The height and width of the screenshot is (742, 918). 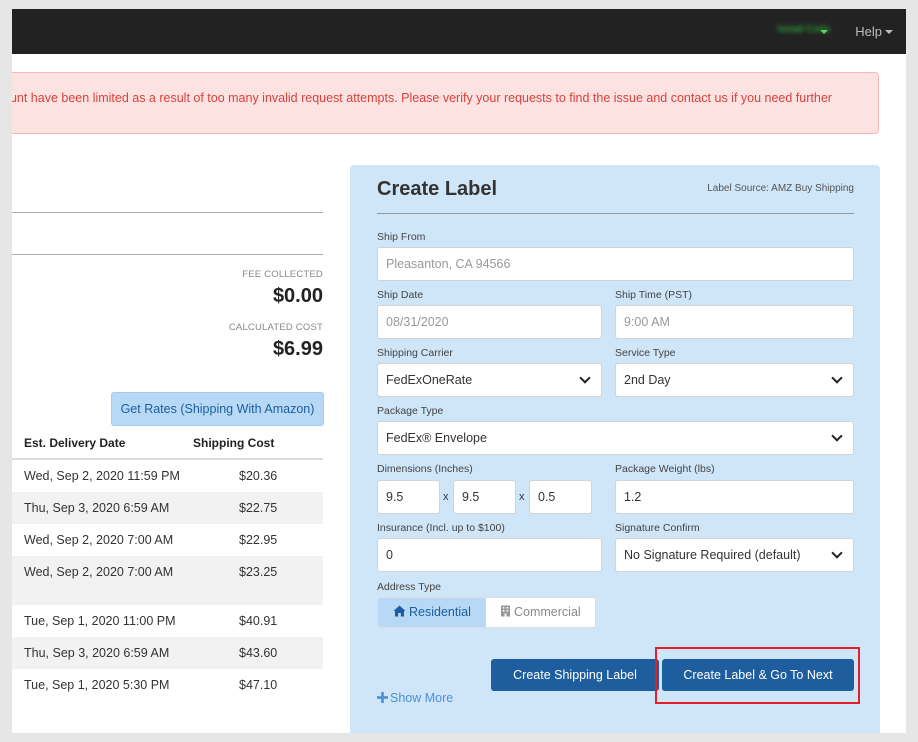 What do you see at coordinates (436, 438) in the screenshot?
I see `package-type-value: FedEx® Envelope` at bounding box center [436, 438].